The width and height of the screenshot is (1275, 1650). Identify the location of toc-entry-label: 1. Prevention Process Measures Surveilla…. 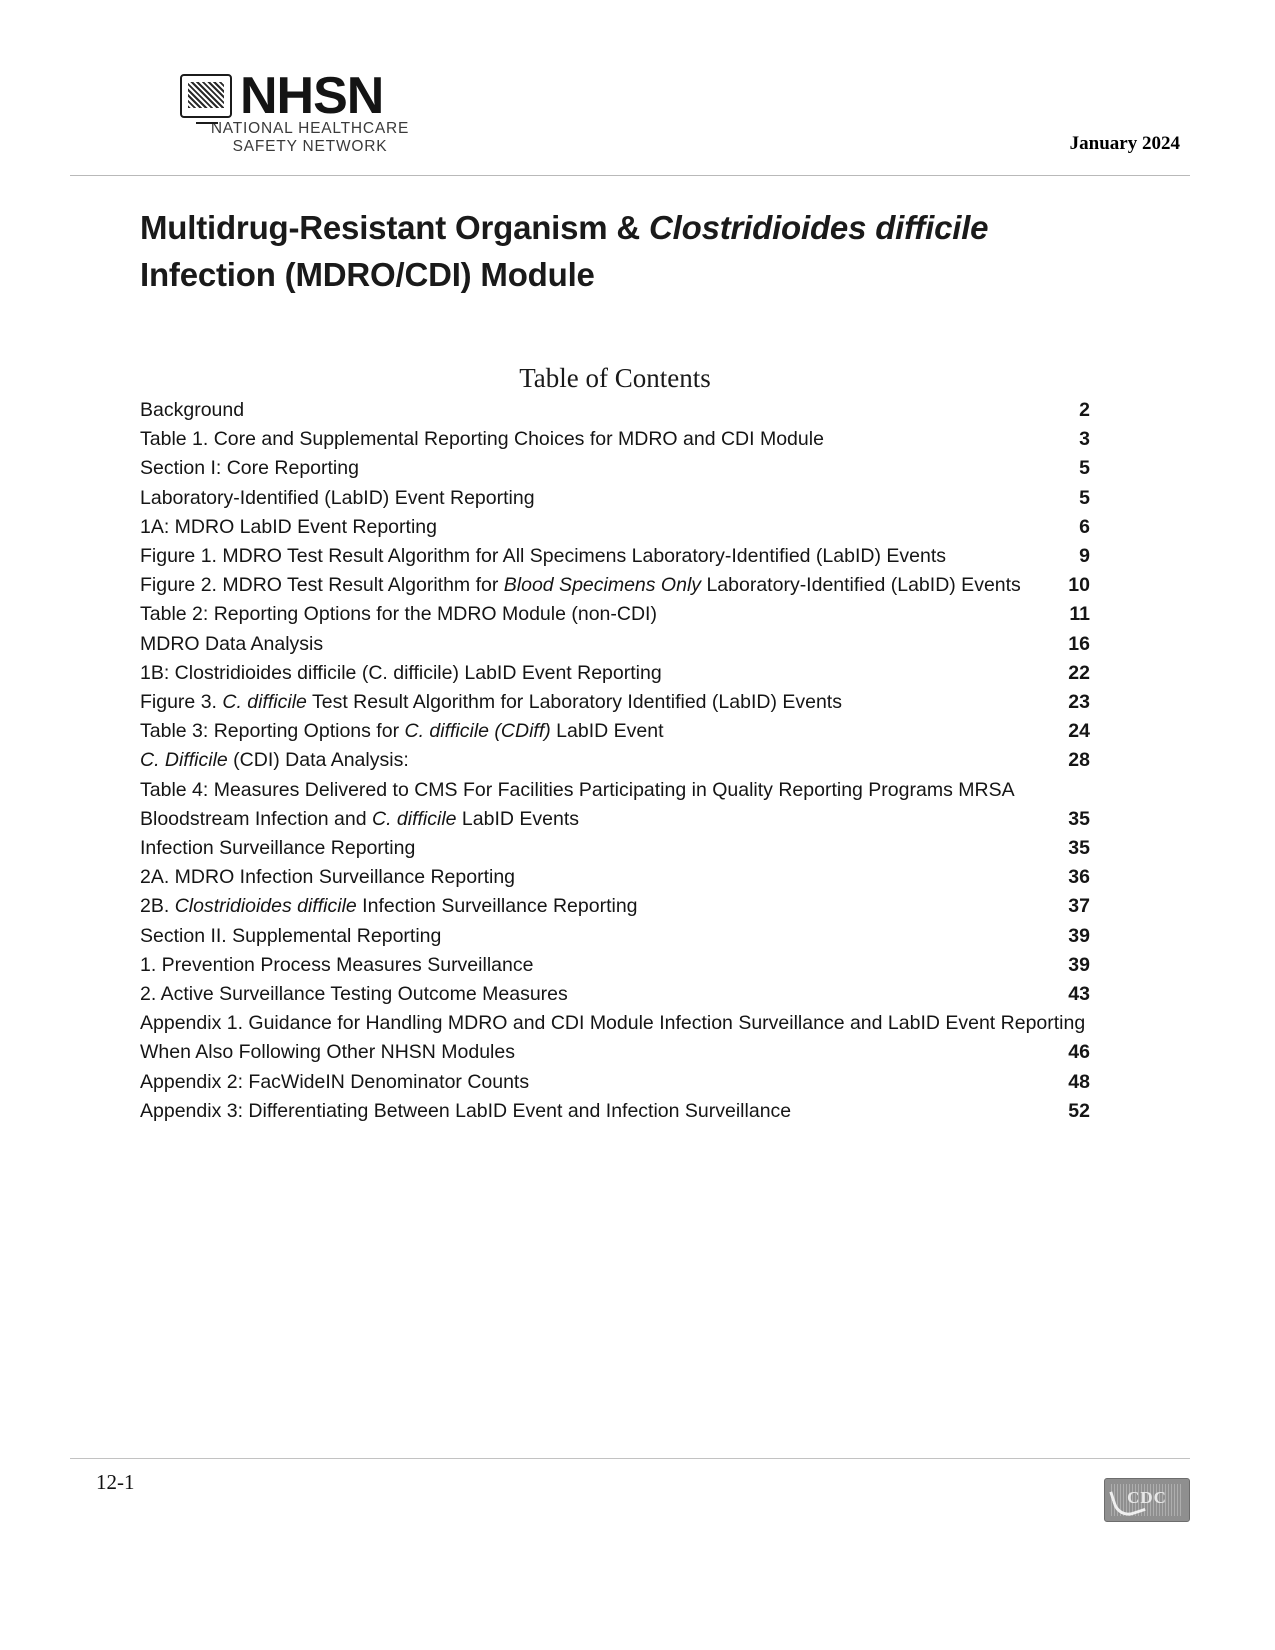
(337, 964).